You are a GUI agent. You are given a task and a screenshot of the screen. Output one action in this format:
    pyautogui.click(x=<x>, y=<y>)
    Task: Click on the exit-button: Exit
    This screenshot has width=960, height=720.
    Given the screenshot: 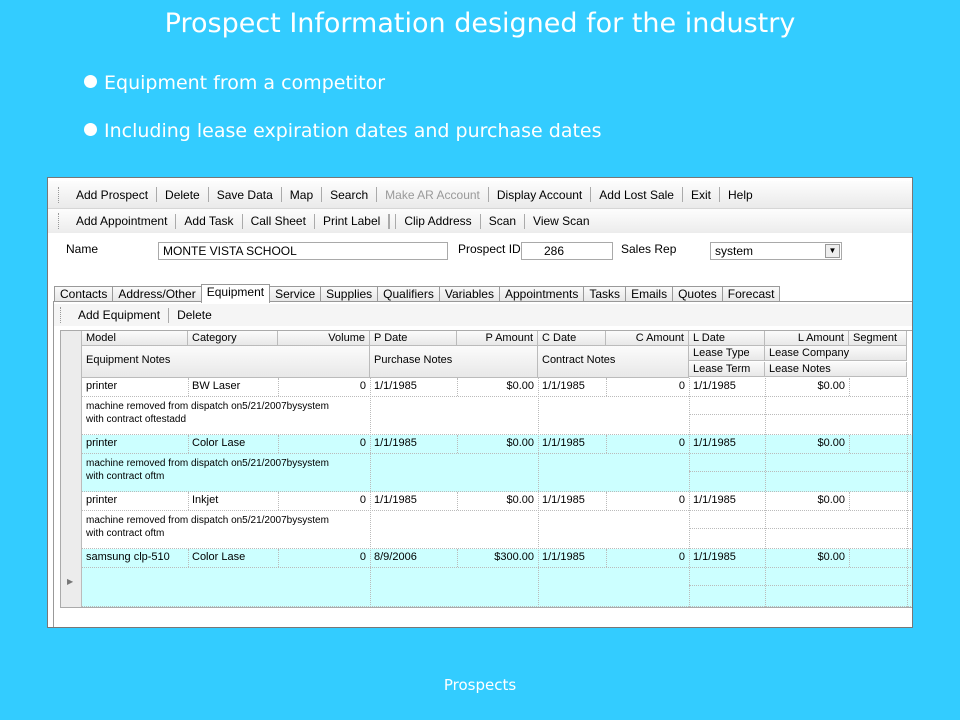 What is the action you would take?
    pyautogui.click(x=701, y=195)
    